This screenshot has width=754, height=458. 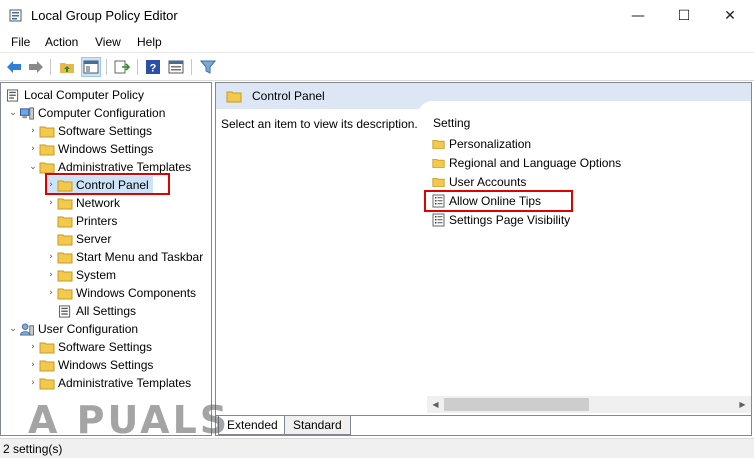 I want to click on tree-item-user-windows-settings: › Windows Settings, so click(x=90, y=365).